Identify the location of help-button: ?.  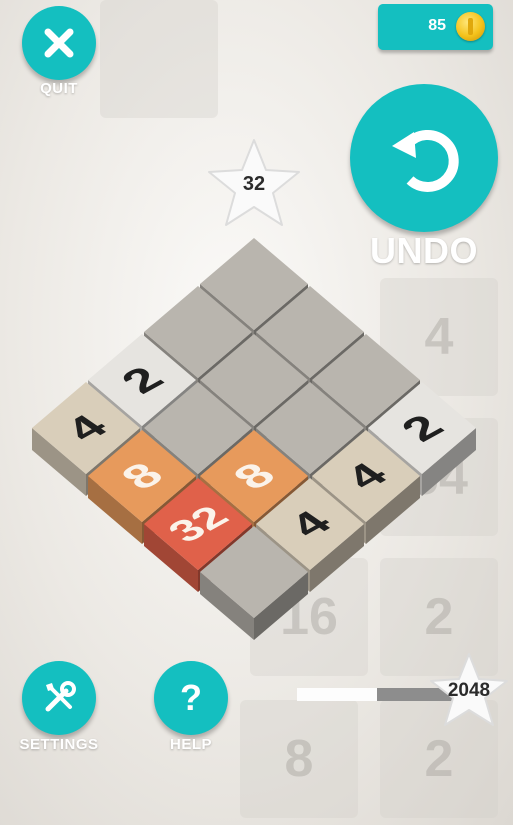
(191, 698).